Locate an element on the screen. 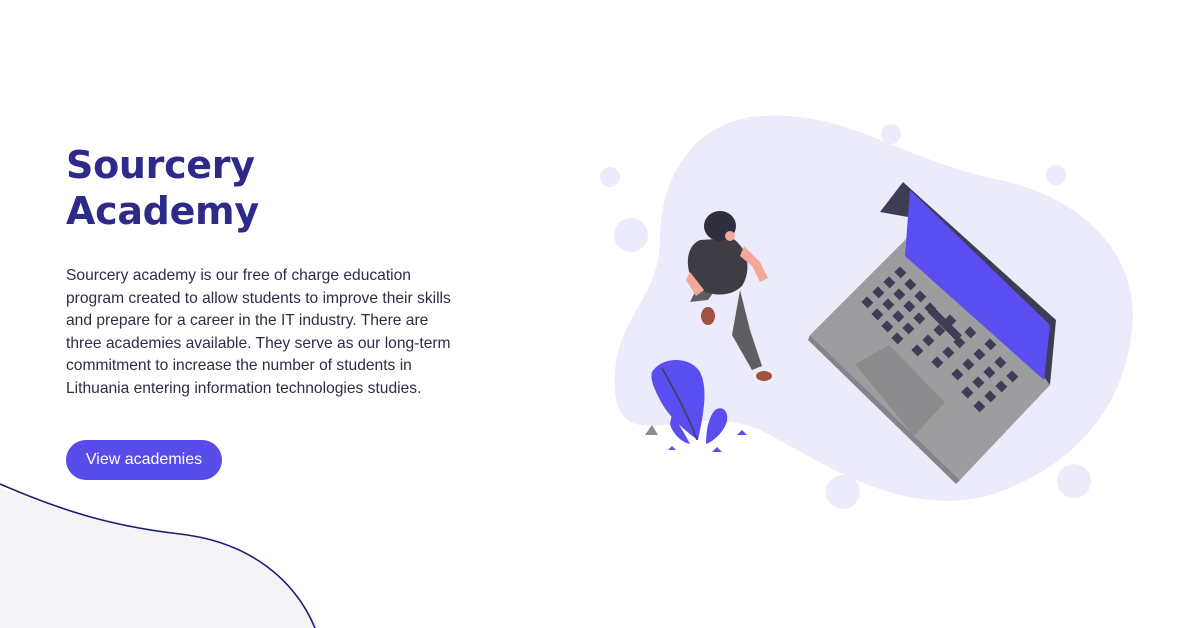 Image resolution: width=1200 pixels, height=628 pixels. view-academies-button: View academies is located at coordinates (144, 460).